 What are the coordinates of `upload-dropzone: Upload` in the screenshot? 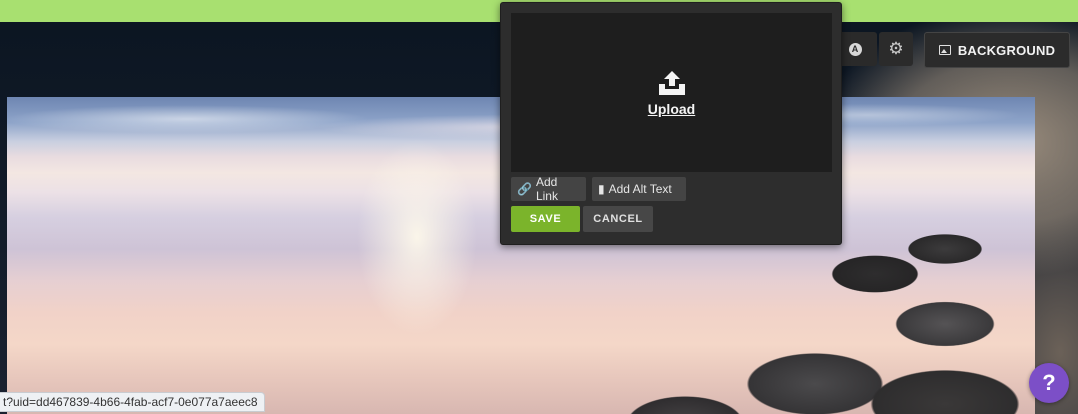 It's located at (671, 92).